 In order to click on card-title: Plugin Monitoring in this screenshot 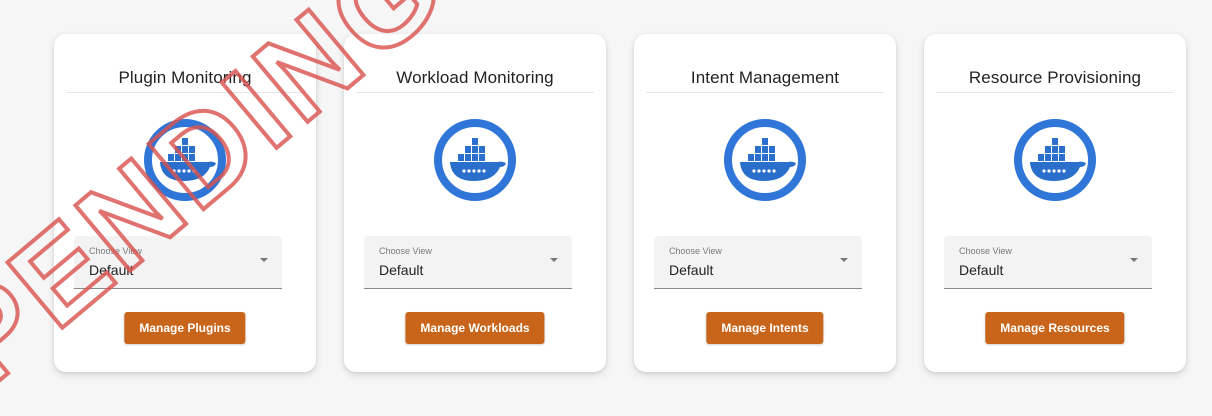, I will do `click(185, 77)`.